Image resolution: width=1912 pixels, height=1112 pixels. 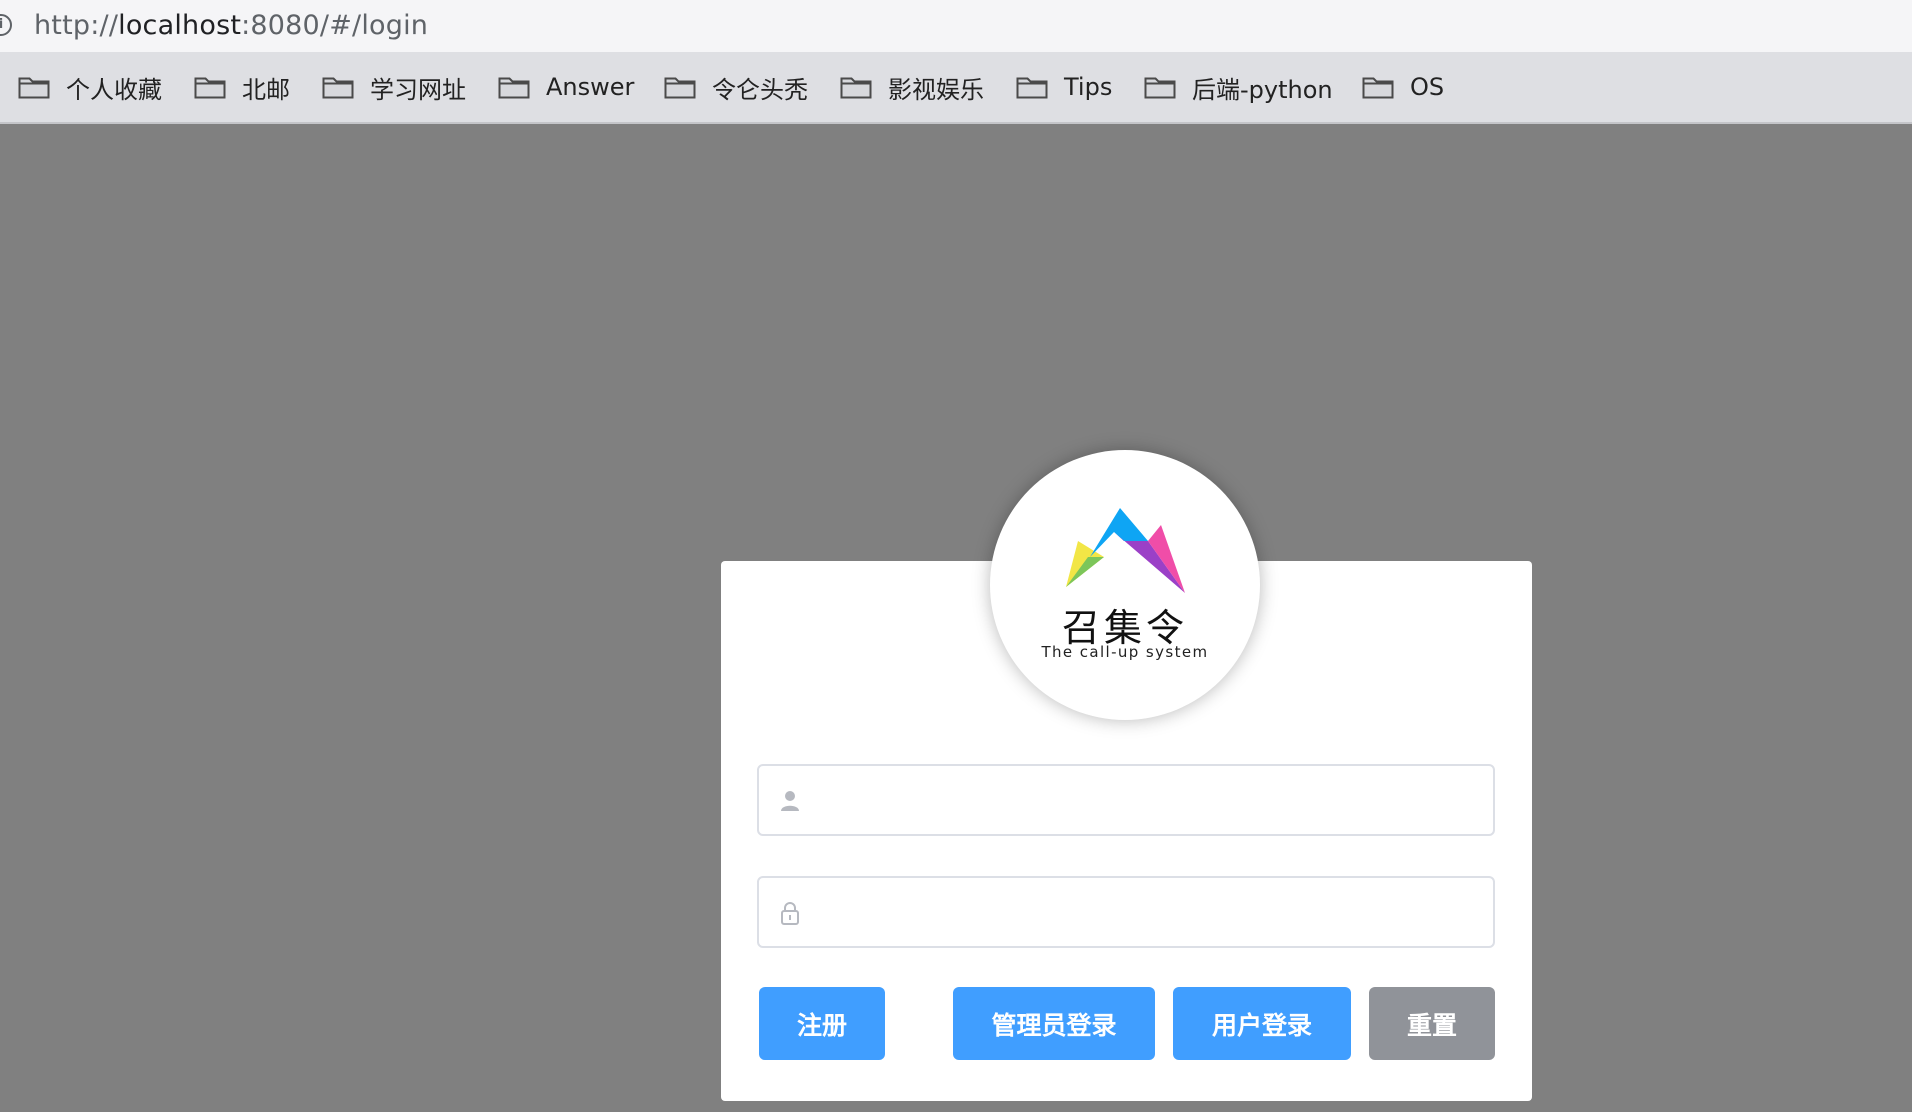 I want to click on logo-avatar: 召集令 The call-up system, so click(x=1125, y=585).